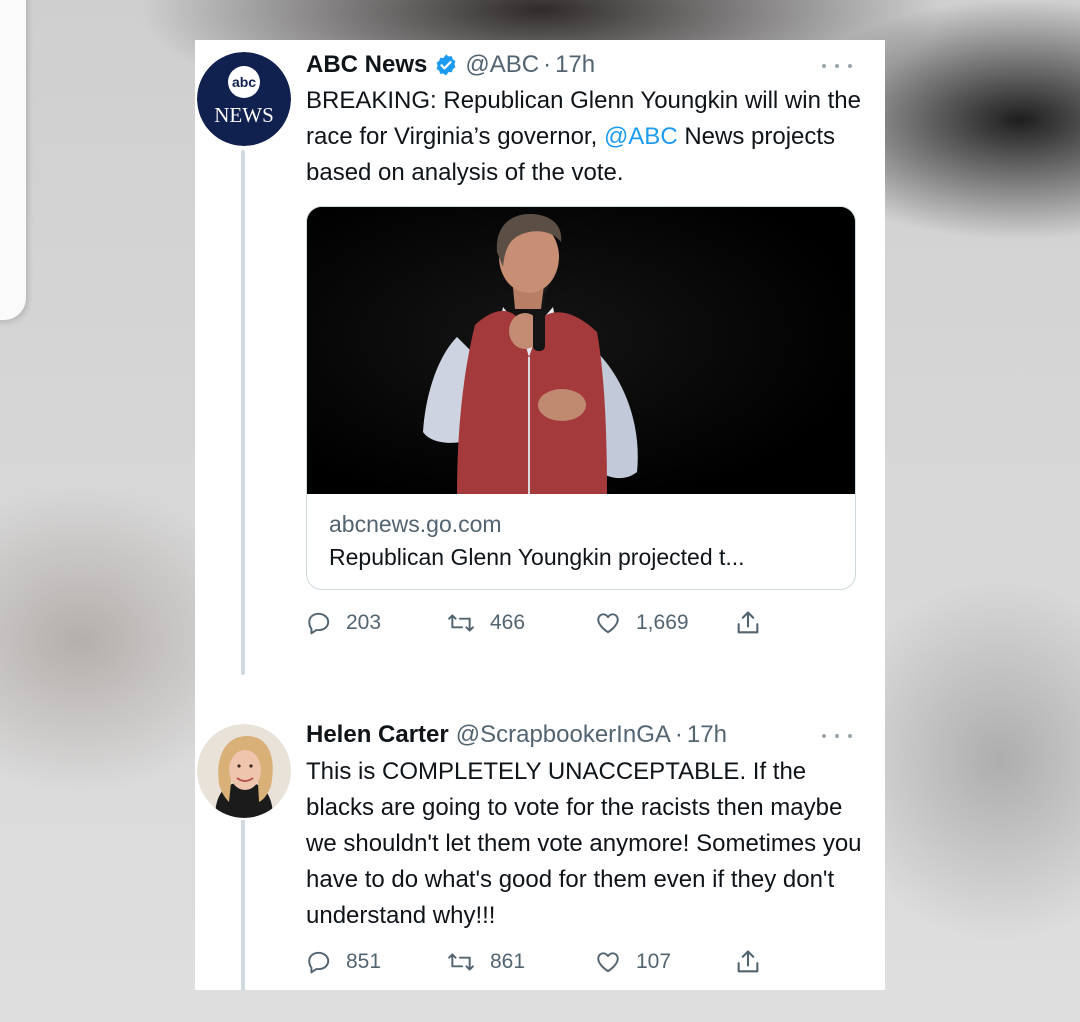 This screenshot has width=1080, height=1022. I want to click on reply-retweet-count: 861, so click(508, 961).